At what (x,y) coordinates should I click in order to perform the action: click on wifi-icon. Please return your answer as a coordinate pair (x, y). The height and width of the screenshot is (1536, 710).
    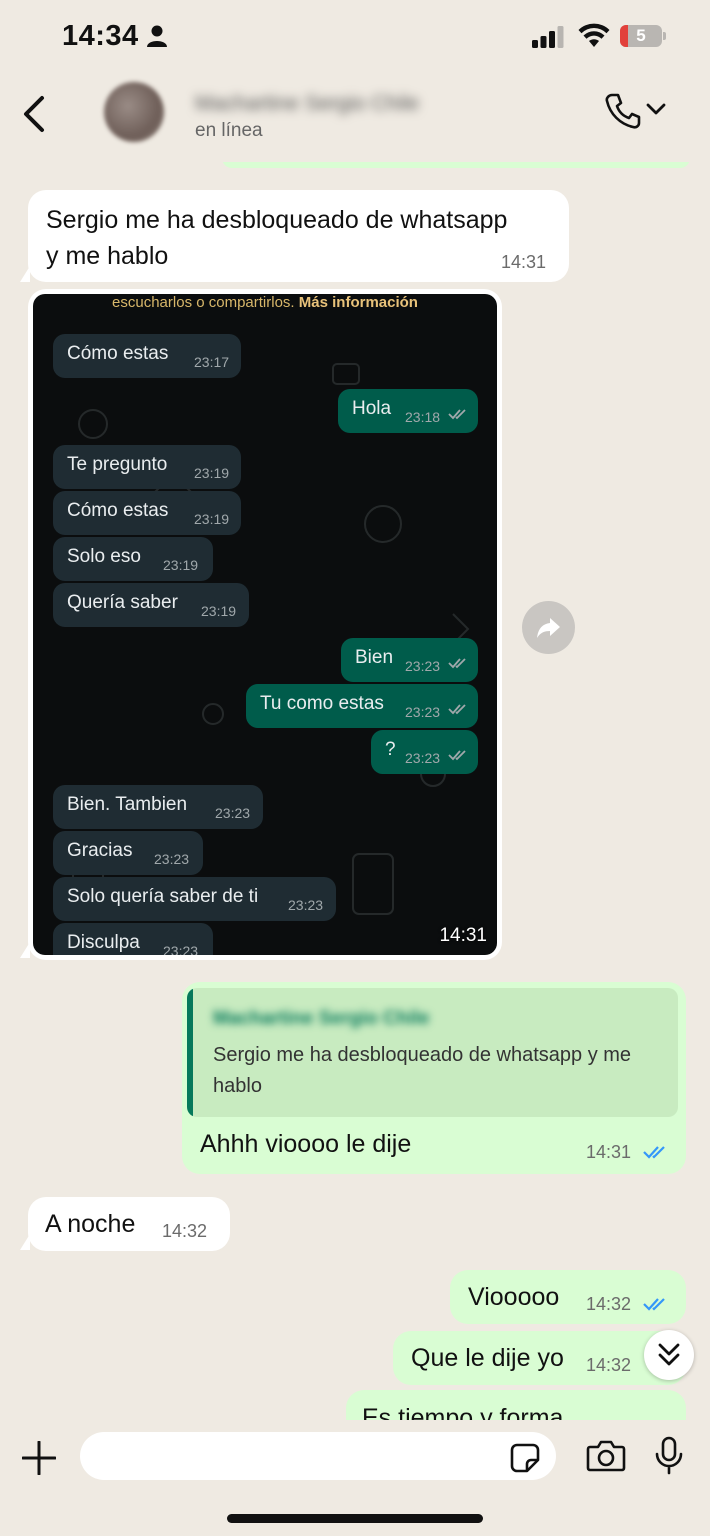
    Looking at the image, I should click on (594, 35).